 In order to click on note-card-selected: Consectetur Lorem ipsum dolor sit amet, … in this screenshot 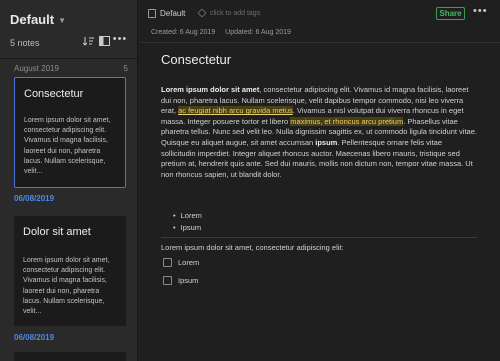, I will do `click(70, 132)`.